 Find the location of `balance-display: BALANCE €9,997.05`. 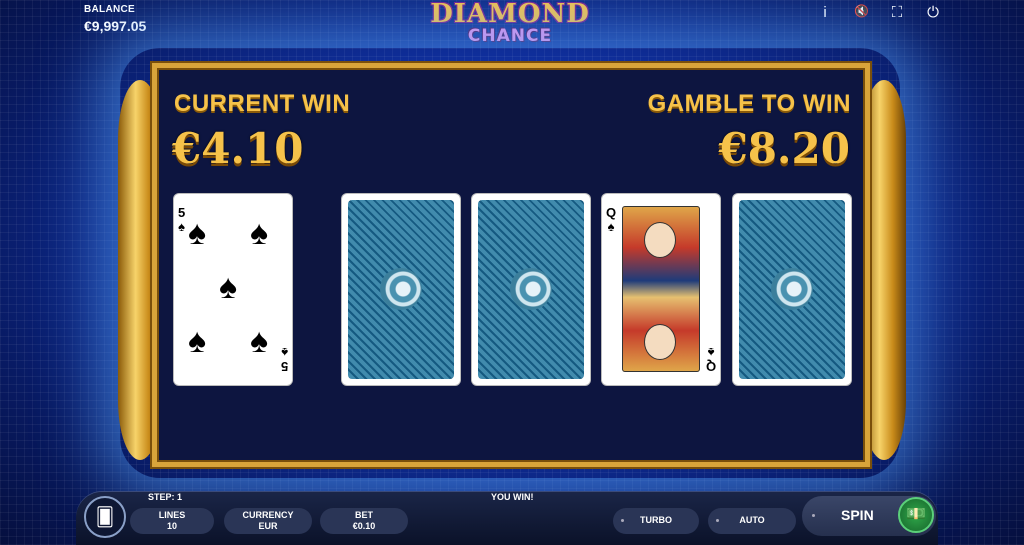

balance-display: BALANCE €9,997.05 is located at coordinates (115, 19).